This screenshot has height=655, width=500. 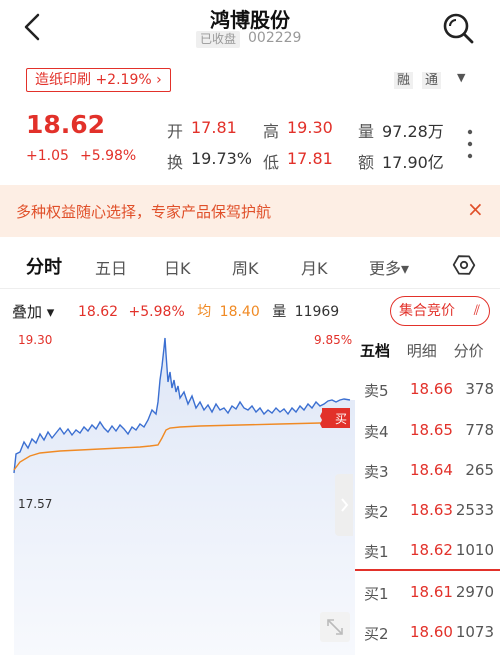 I want to click on tab-more: 更多▾, so click(x=389, y=267).